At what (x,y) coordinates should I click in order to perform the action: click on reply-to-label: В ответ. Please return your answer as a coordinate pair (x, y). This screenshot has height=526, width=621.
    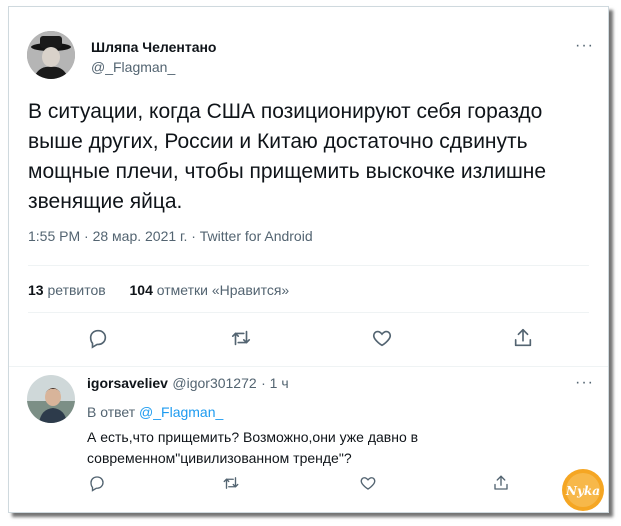
    Looking at the image, I should click on (111, 412).